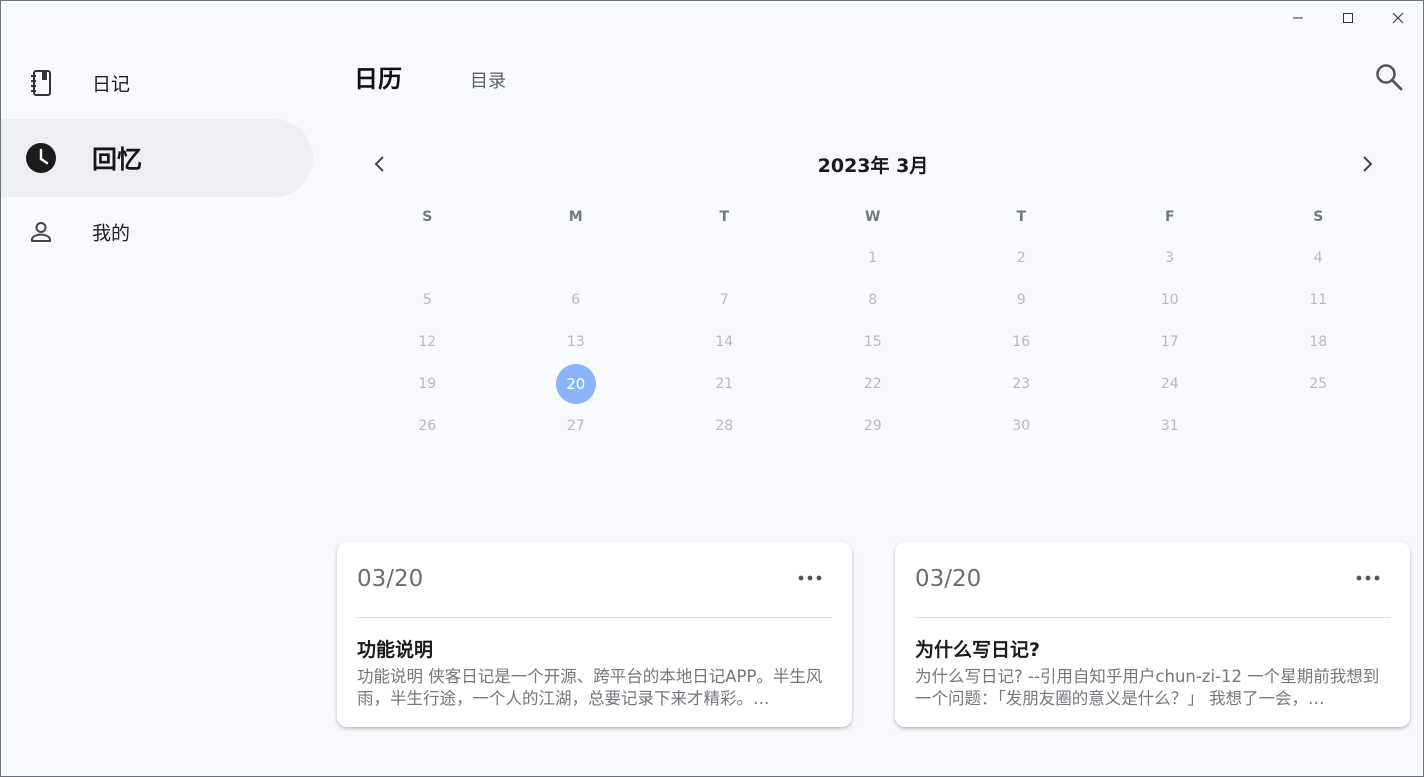 The image size is (1424, 777). What do you see at coordinates (427, 426) in the screenshot?
I see `calendar-day: 26` at bounding box center [427, 426].